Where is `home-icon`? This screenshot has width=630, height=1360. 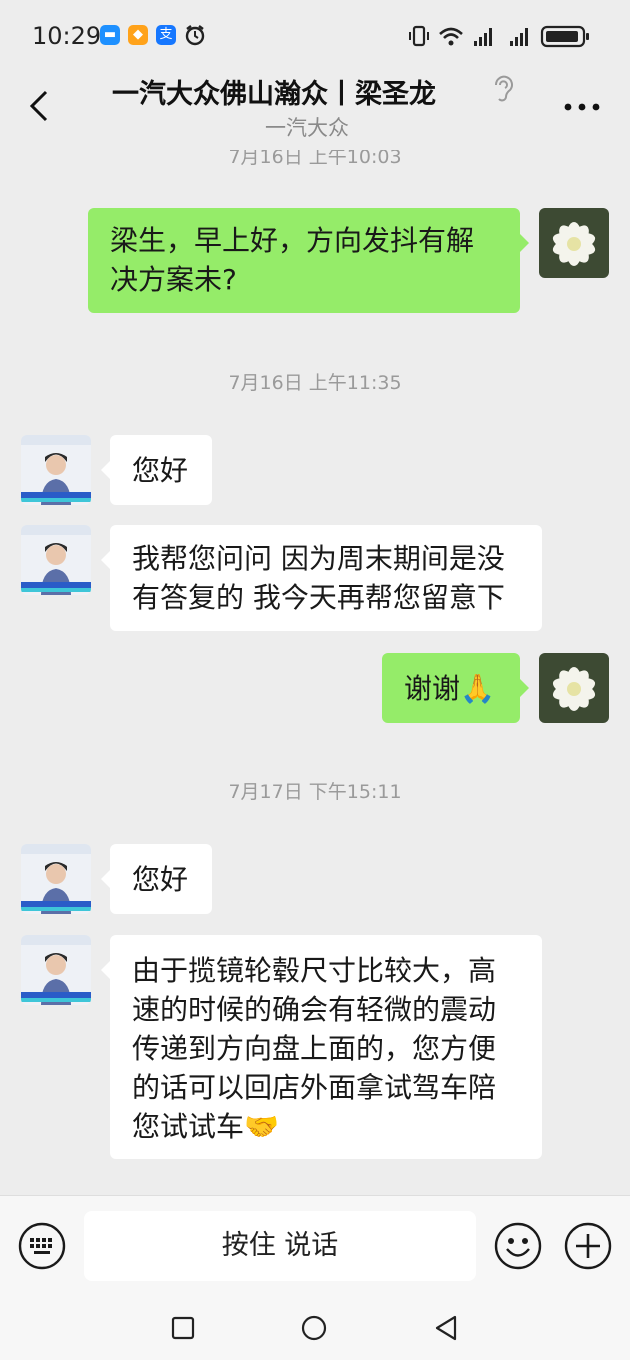 home-icon is located at coordinates (314, 1328).